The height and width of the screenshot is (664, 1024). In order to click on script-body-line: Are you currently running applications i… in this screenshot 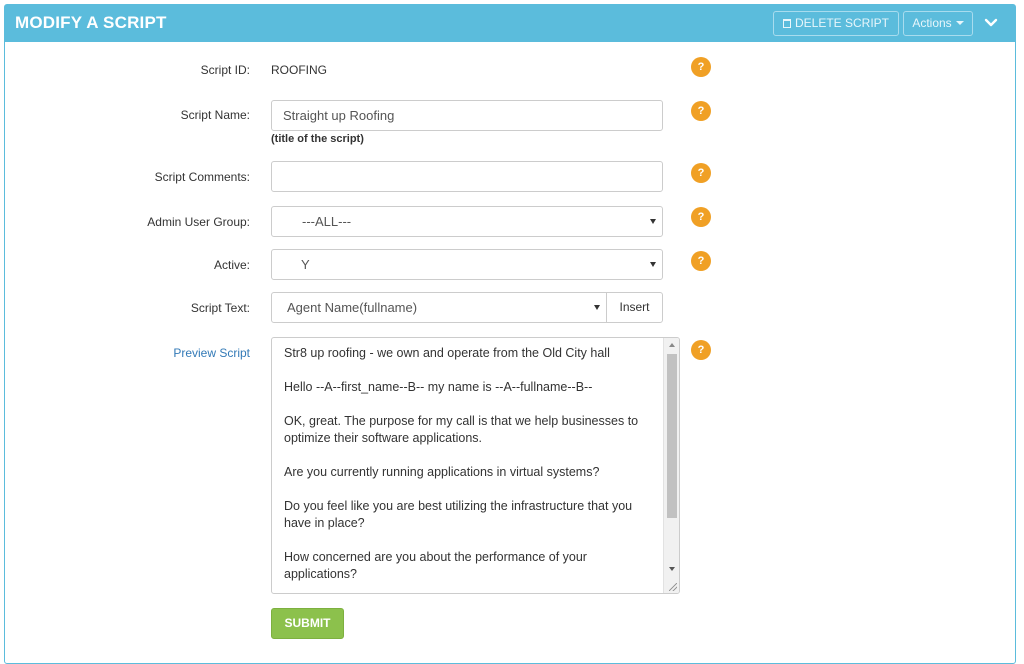, I will do `click(442, 472)`.